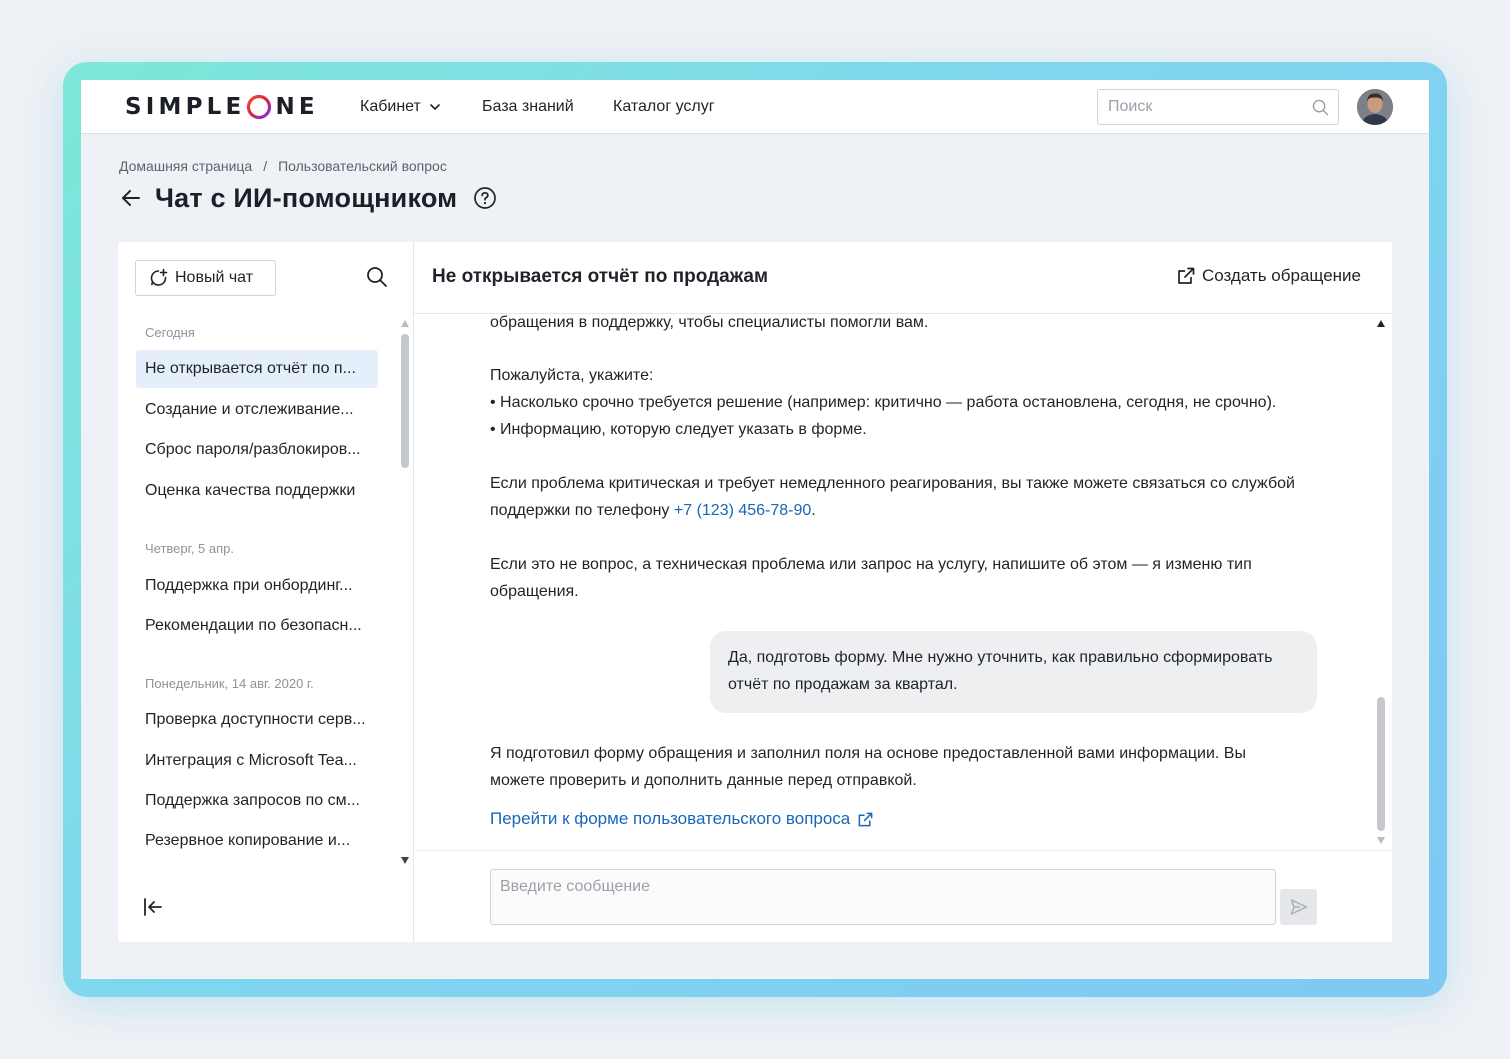  I want to click on phone-link: +7 (123) 456-78-90, so click(742, 510).